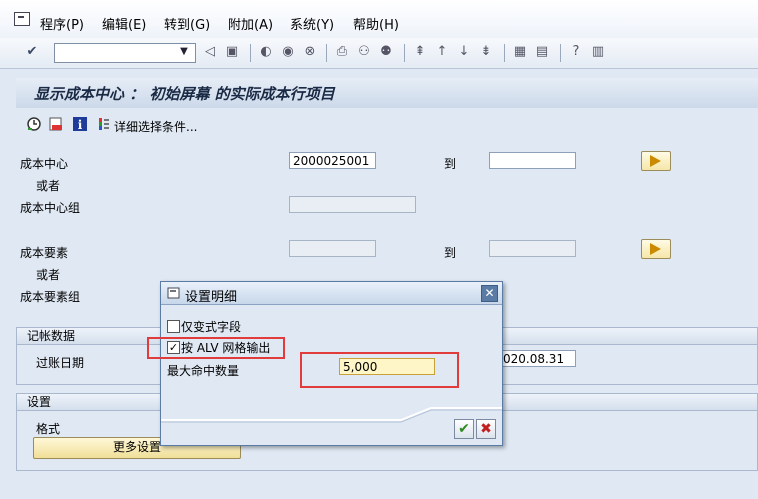  Describe the element at coordinates (211, 327) in the screenshot. I see `only-changeable-label: 仅变式字段` at that location.